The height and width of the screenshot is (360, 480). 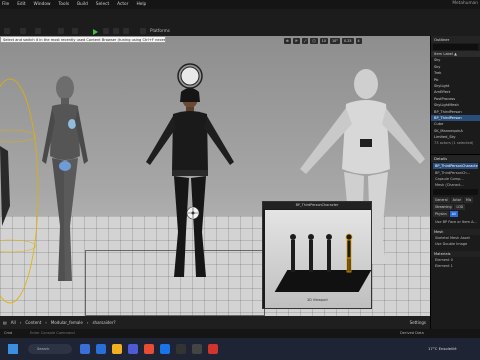 I want to click on tab-physics: Physics, so click(x=441, y=214).